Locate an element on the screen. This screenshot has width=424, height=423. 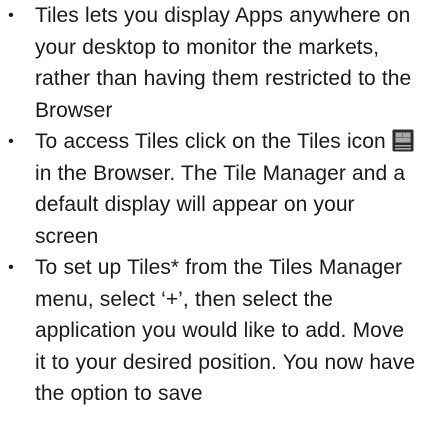
tiles-icon is located at coordinates (403, 140).